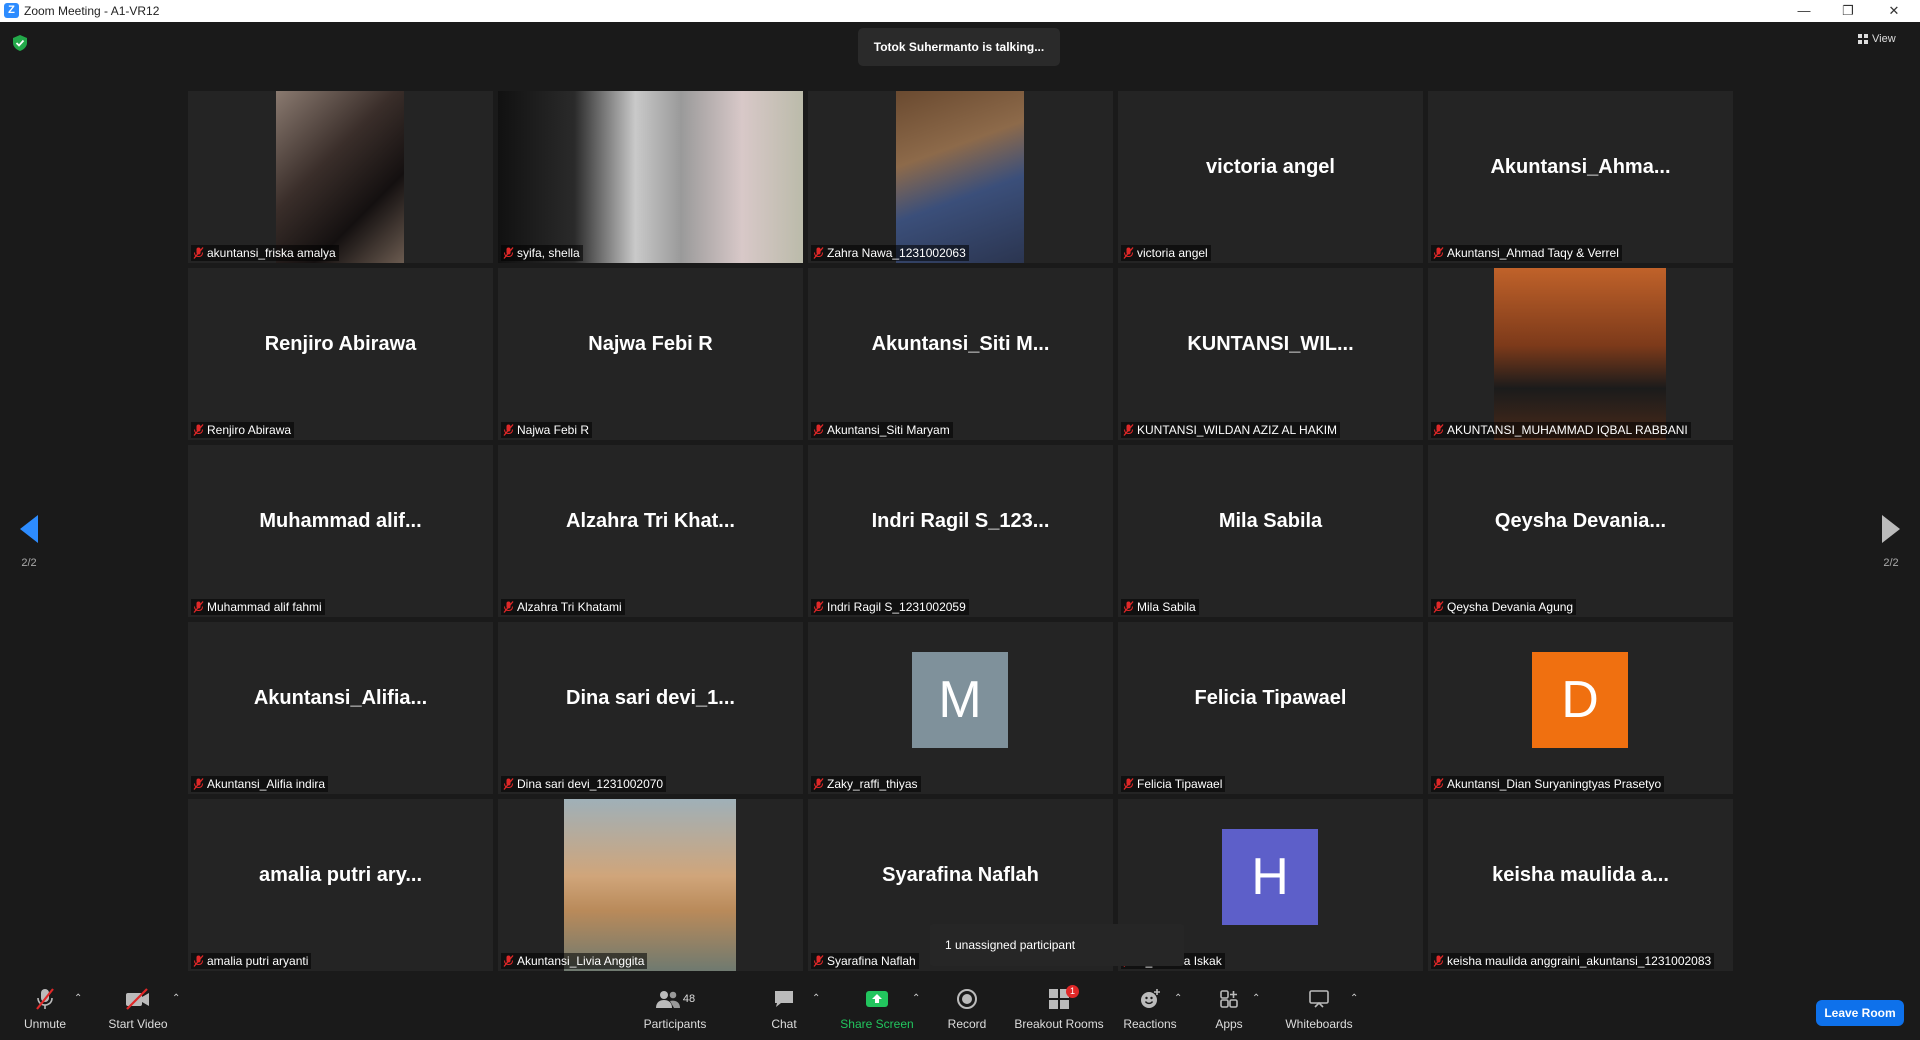 This screenshot has width=1920, height=1040. I want to click on start-video-button: Start Video, so click(138, 1009).